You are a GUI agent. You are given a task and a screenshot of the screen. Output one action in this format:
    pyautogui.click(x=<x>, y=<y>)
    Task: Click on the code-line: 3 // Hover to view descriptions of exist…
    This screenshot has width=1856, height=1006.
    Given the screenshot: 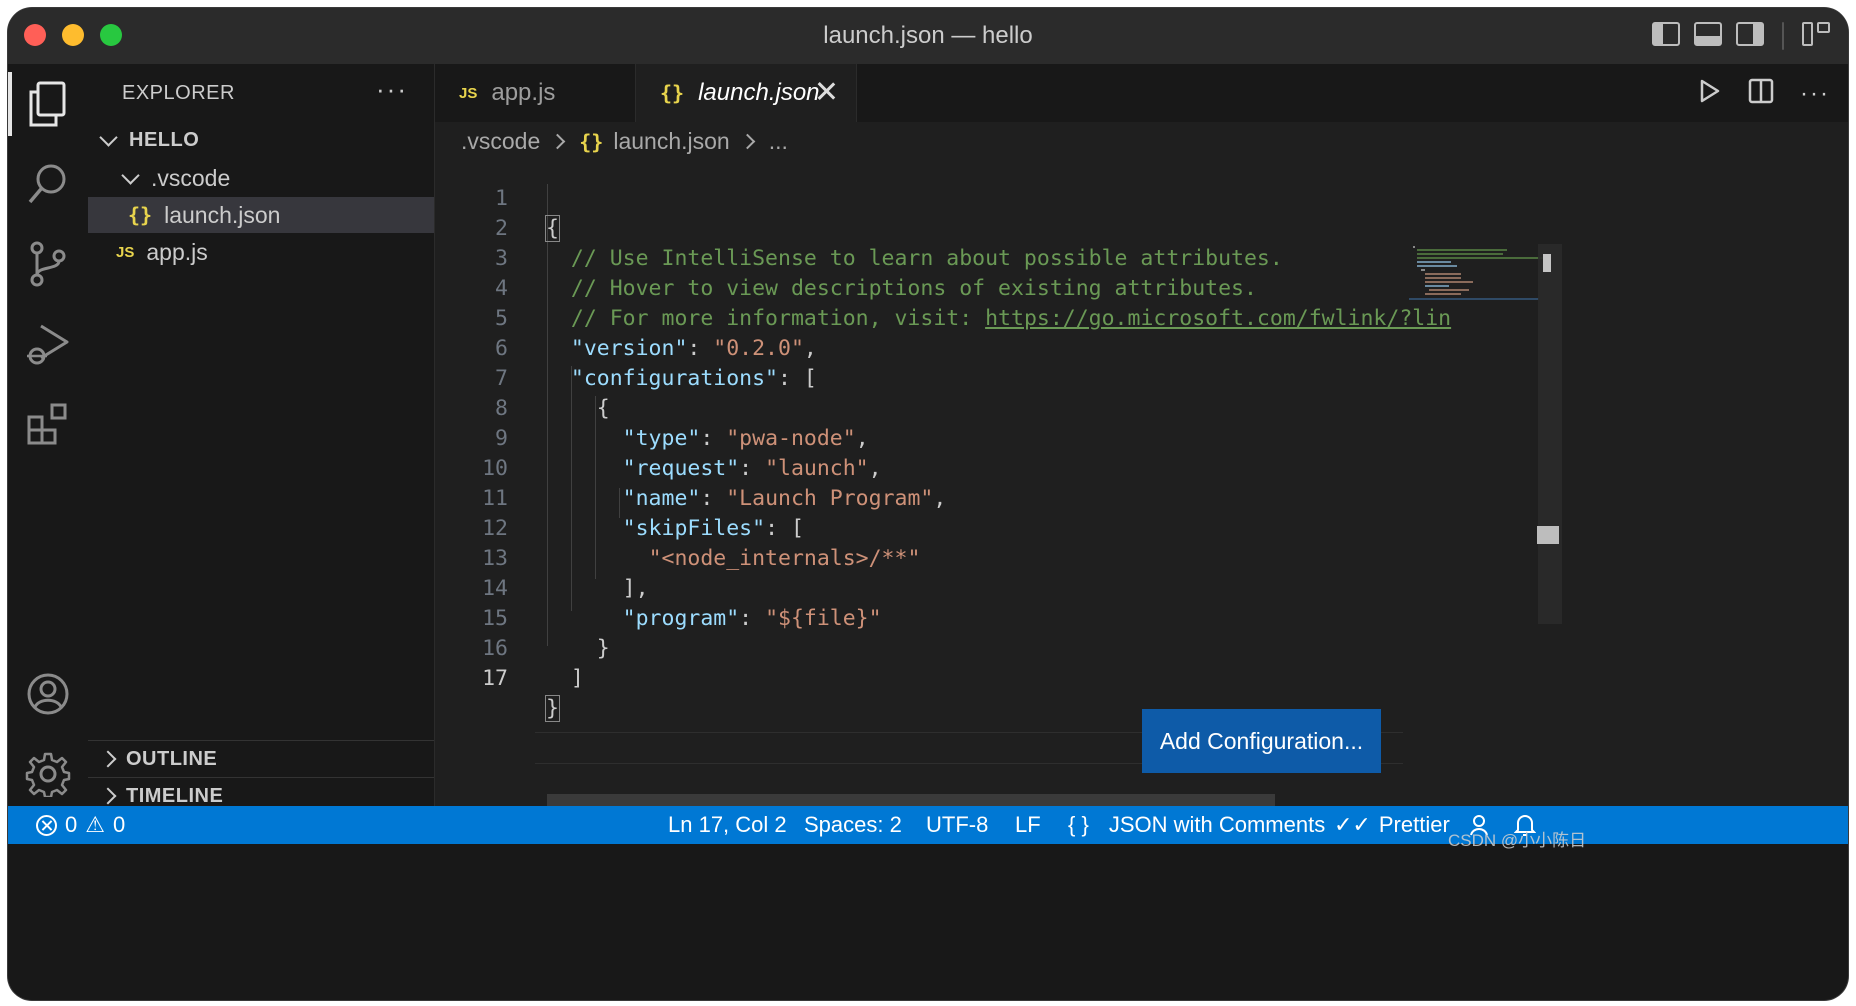 What is the action you would take?
    pyautogui.click(x=920, y=257)
    